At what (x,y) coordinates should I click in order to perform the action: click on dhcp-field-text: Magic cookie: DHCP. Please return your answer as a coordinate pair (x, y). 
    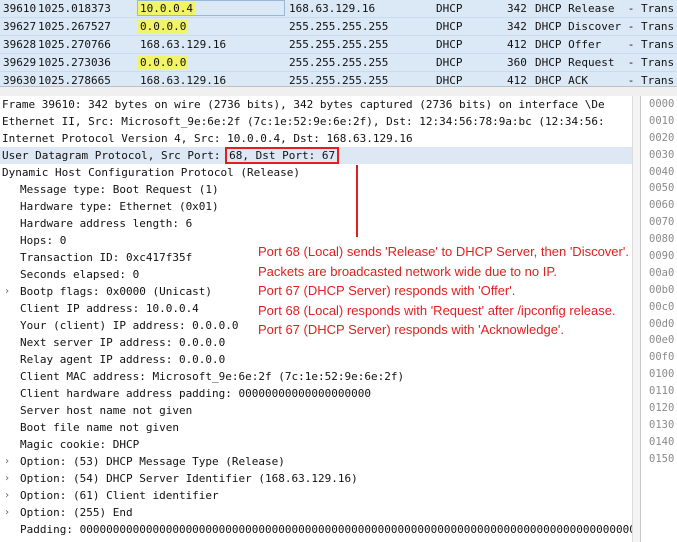
    Looking at the image, I should click on (80, 444).